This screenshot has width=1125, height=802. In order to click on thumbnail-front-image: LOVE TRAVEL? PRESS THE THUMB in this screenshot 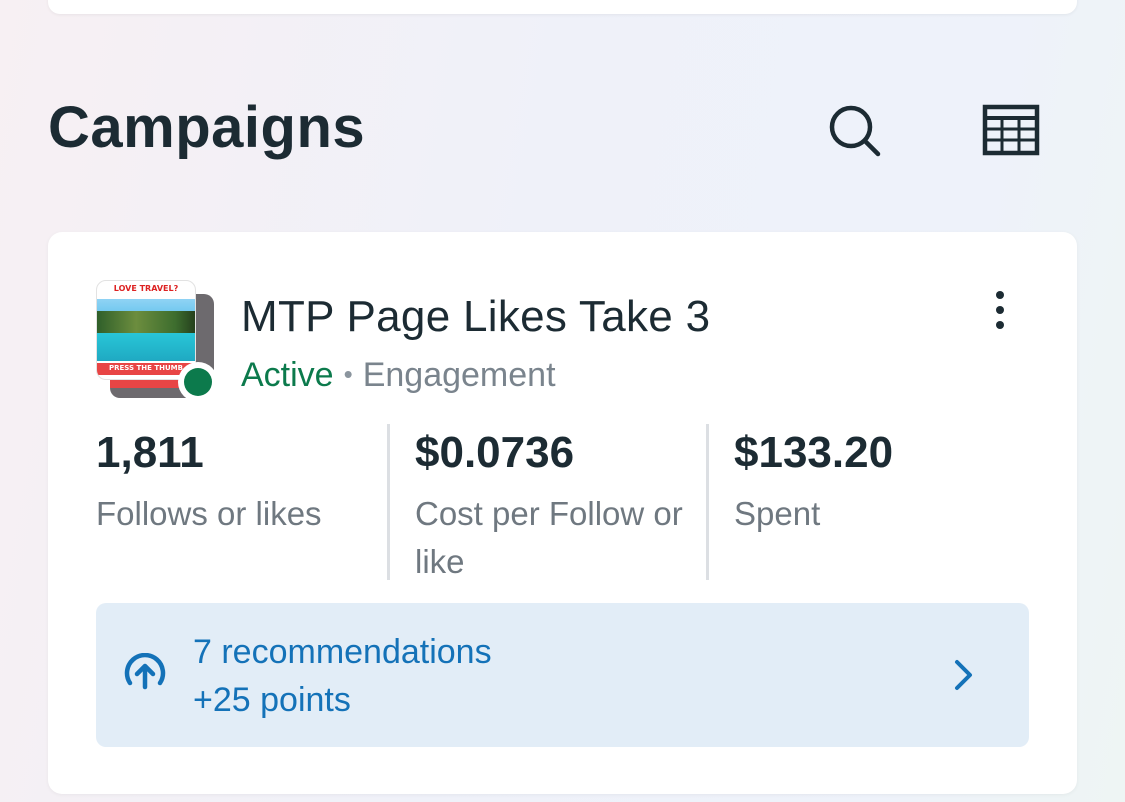, I will do `click(146, 330)`.